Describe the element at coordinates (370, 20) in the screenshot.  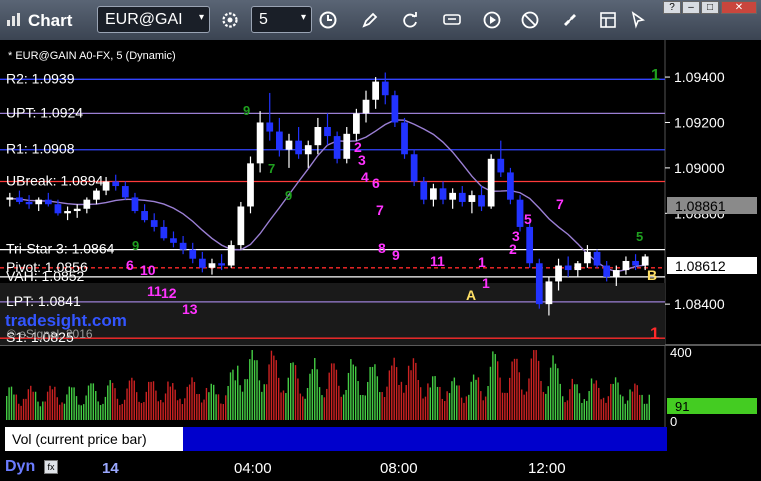
I see `pencil-icon` at that location.